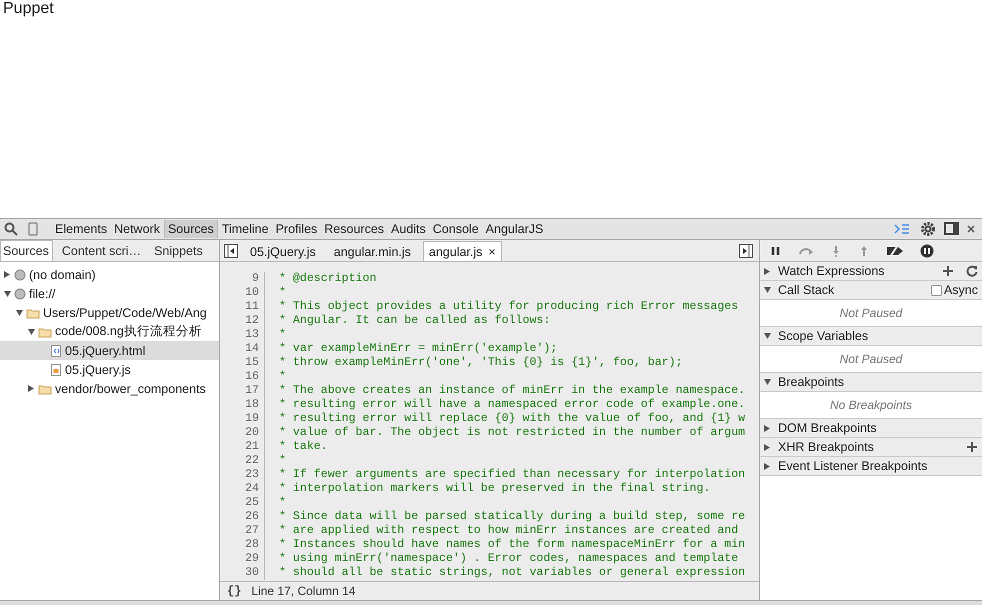 This screenshot has width=982, height=605. What do you see at coordinates (902, 229) in the screenshot?
I see `console-drawer-icon` at bounding box center [902, 229].